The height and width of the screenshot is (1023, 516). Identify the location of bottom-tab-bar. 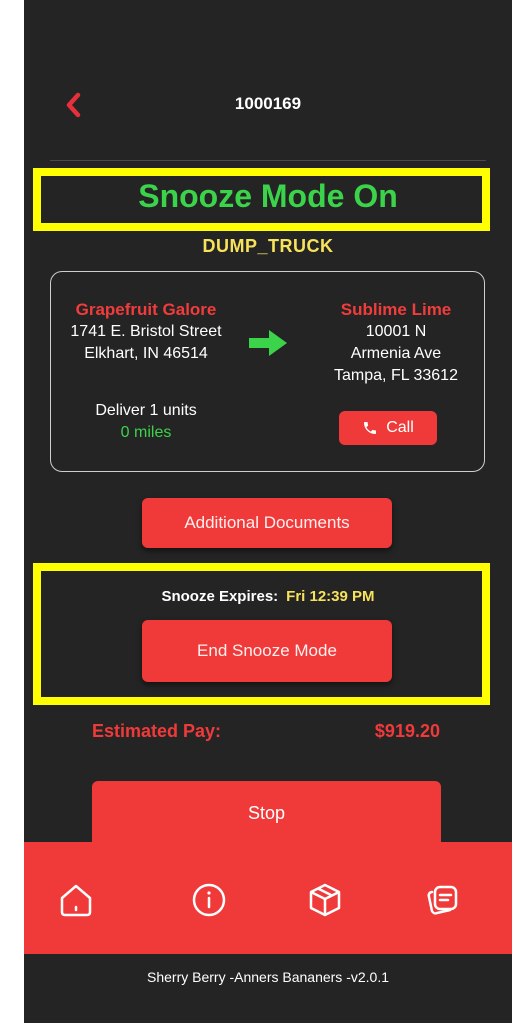
(268, 898).